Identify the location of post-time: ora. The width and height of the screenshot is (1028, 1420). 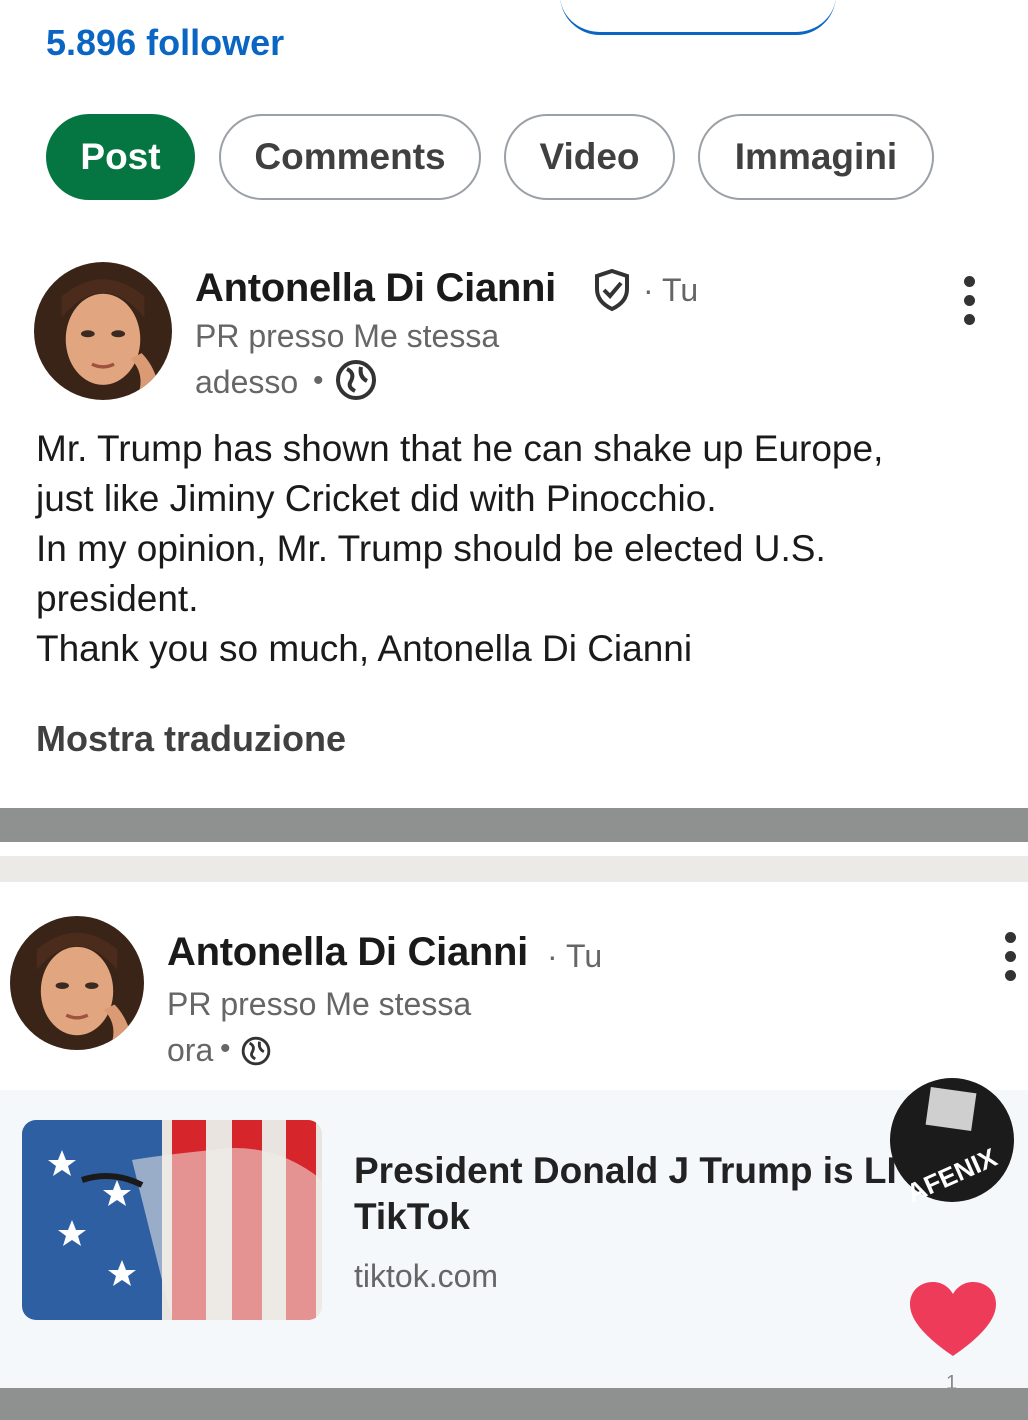
(190, 1050).